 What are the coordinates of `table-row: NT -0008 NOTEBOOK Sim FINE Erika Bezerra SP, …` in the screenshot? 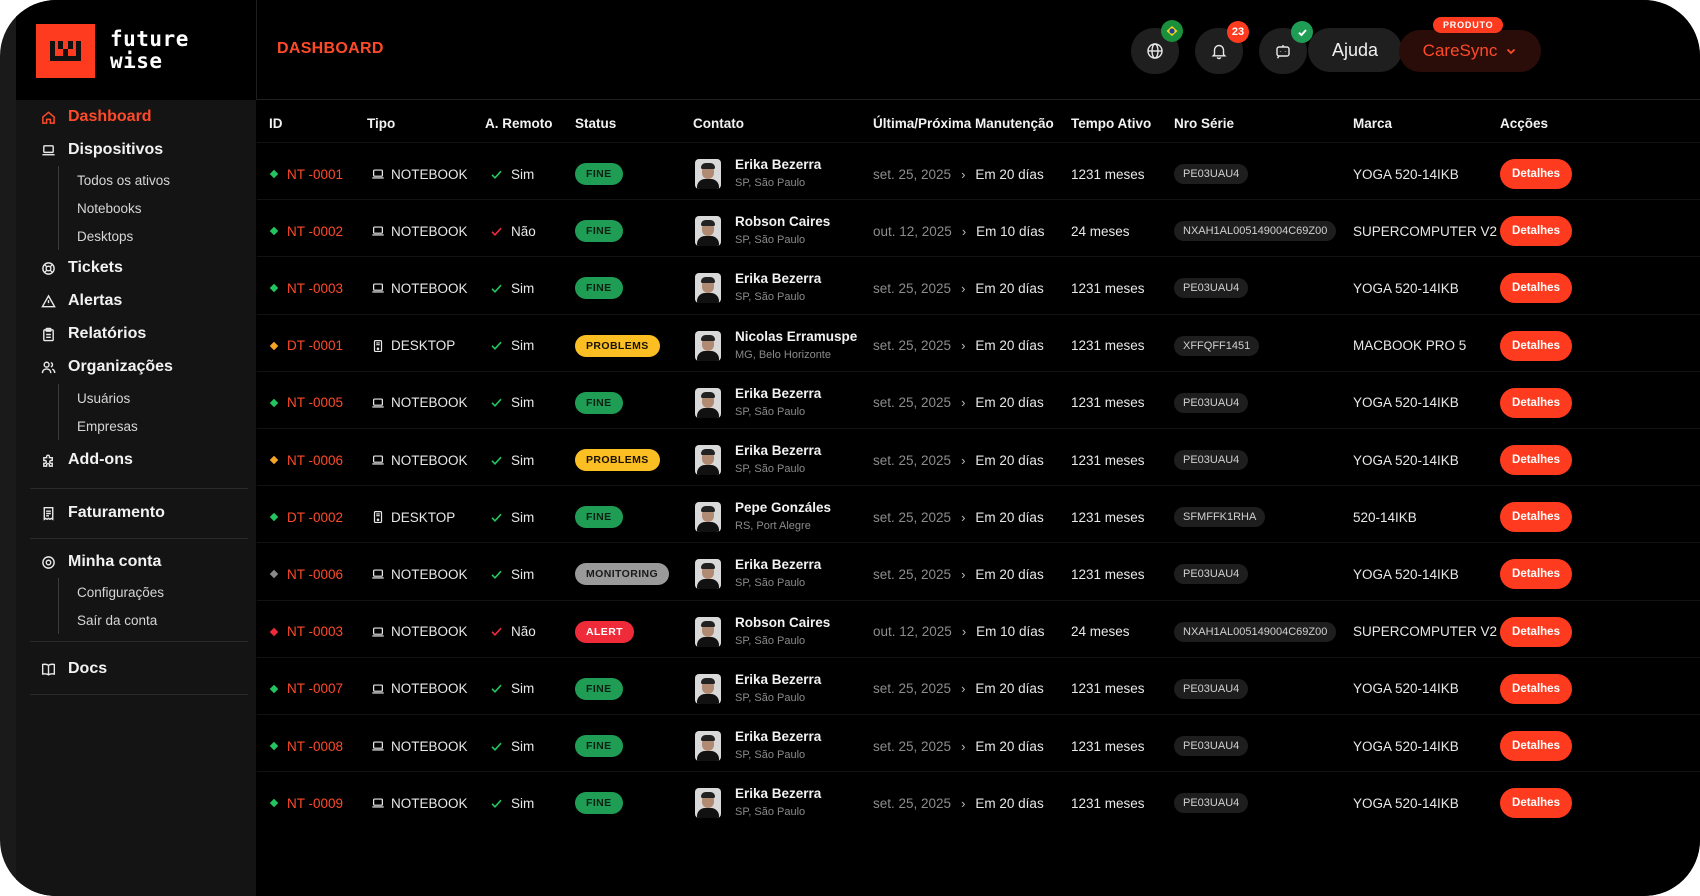 It's located at (978, 745).